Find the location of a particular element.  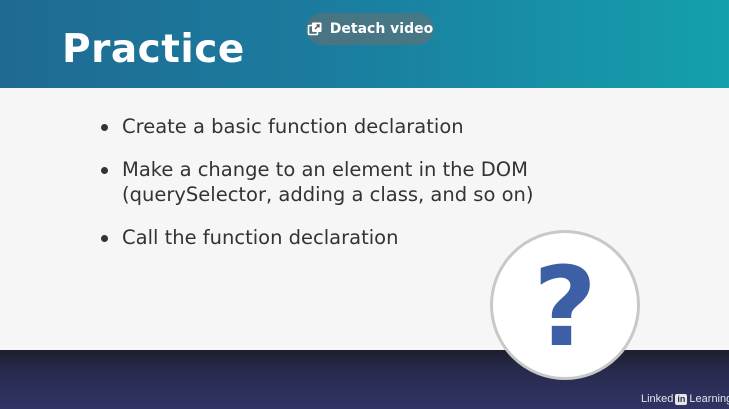

linkedin-logo-icon: in is located at coordinates (681, 399).